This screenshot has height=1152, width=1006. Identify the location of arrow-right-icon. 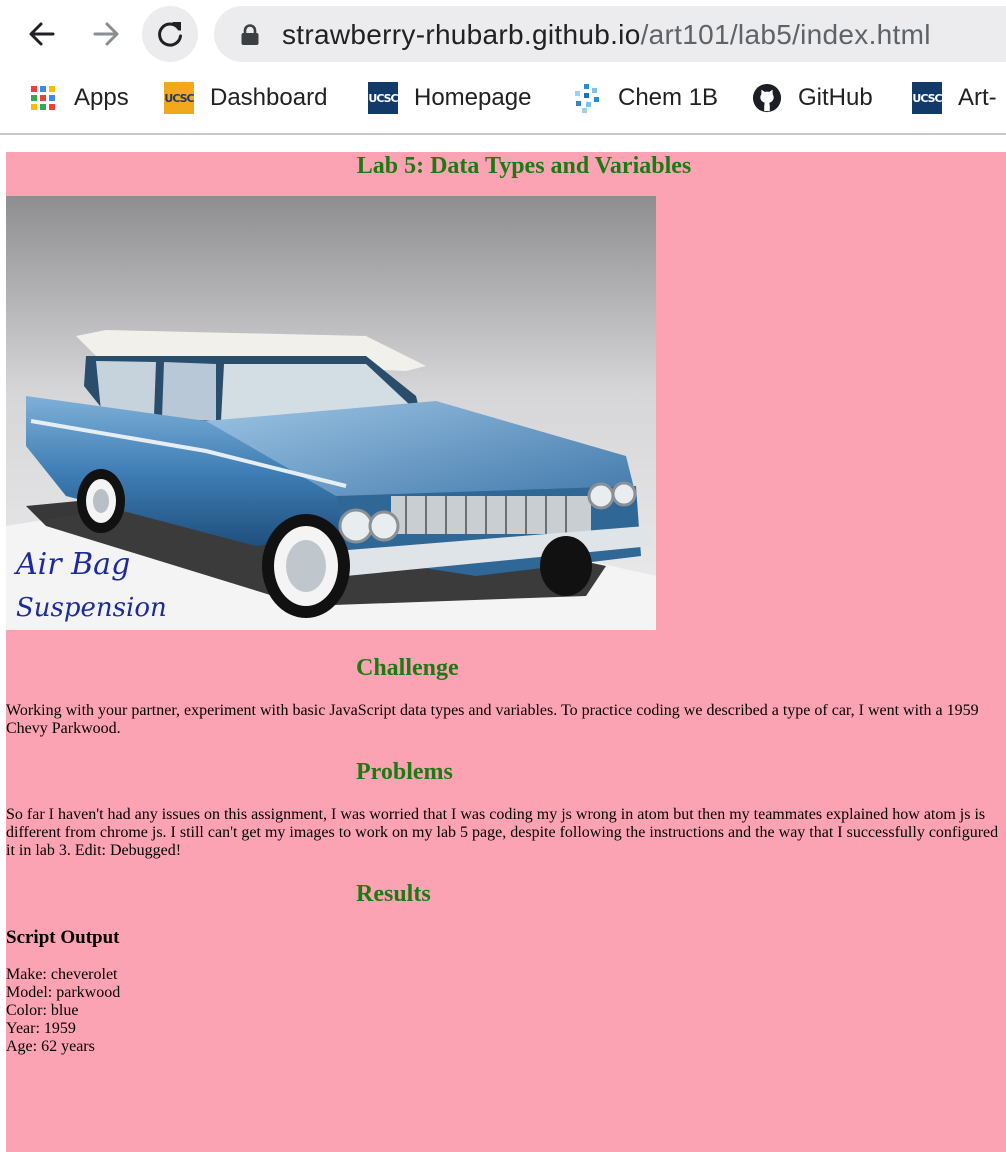
(106, 34).